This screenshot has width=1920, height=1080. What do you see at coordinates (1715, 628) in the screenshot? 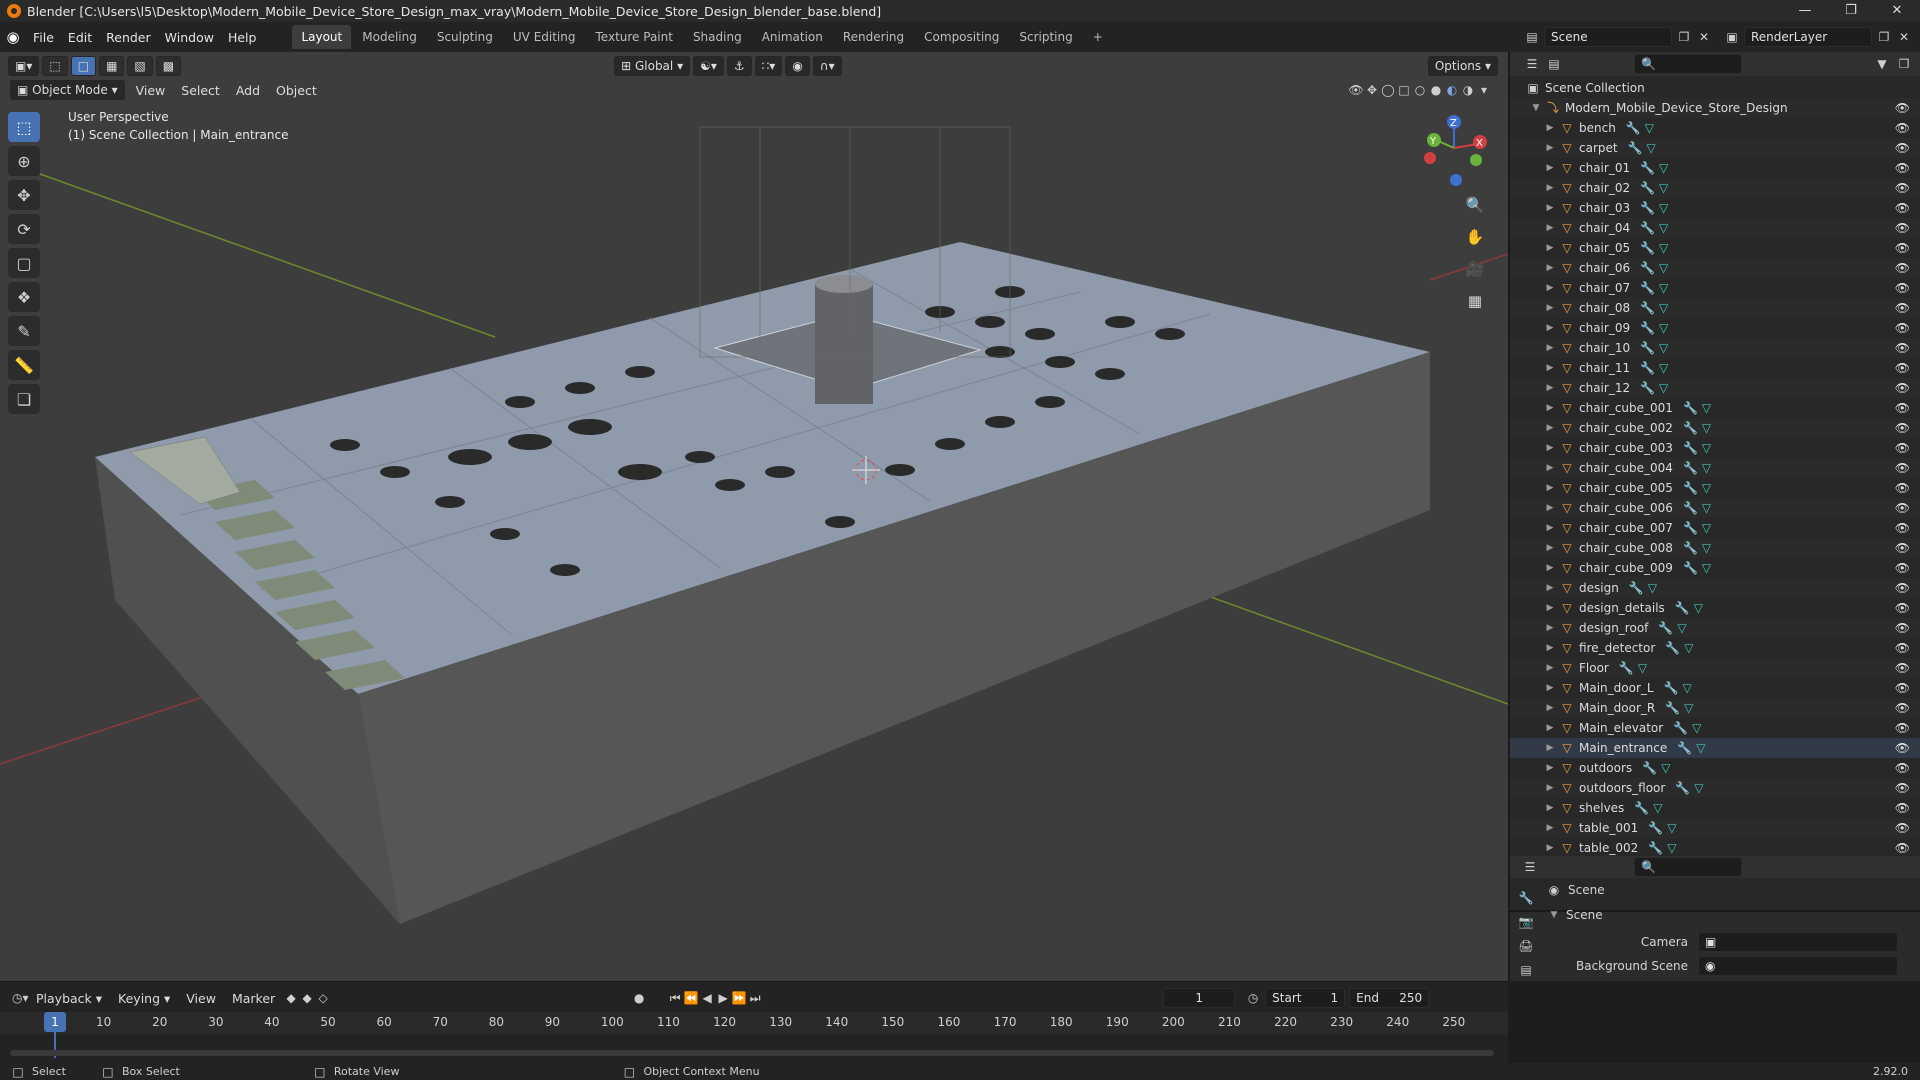
I see `outliner-item-design-roof: ▶ ▽ design_roof 🔧 ▽ 👁` at bounding box center [1715, 628].